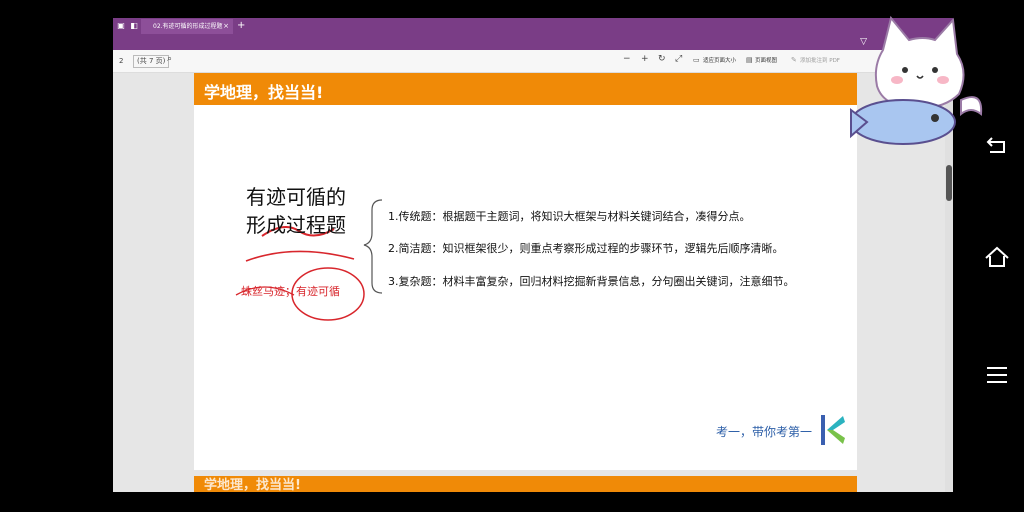 The height and width of the screenshot is (512, 1024). Describe the element at coordinates (569, 216) in the screenshot. I see `list-item: 1.传统题：根据题干主题词，将知识大框架与材料关键词结合，凑得分点。` at that location.